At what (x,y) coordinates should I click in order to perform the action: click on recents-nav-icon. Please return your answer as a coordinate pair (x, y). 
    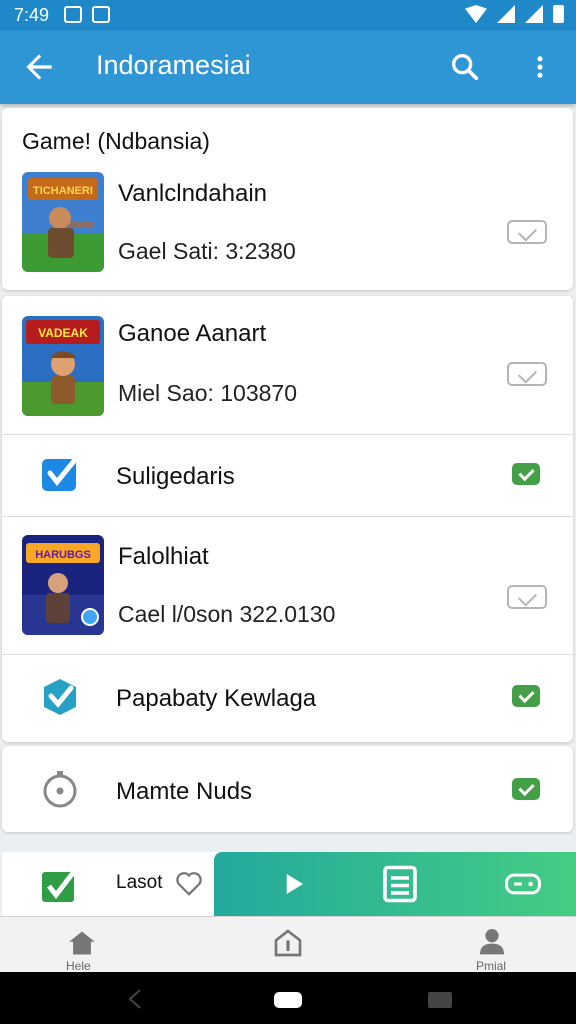
    Looking at the image, I should click on (440, 1000).